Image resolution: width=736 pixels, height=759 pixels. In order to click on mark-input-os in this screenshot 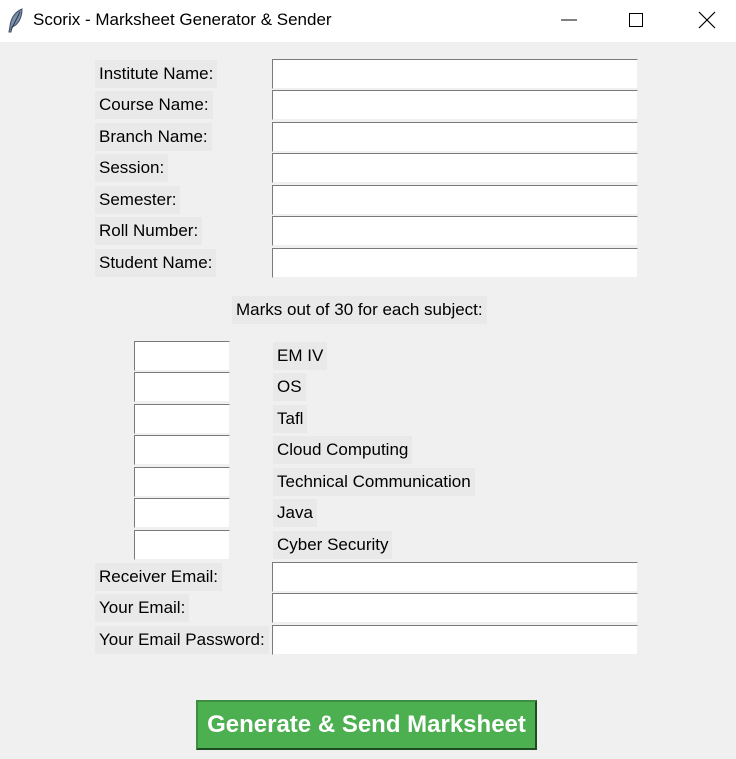, I will do `click(182, 387)`.